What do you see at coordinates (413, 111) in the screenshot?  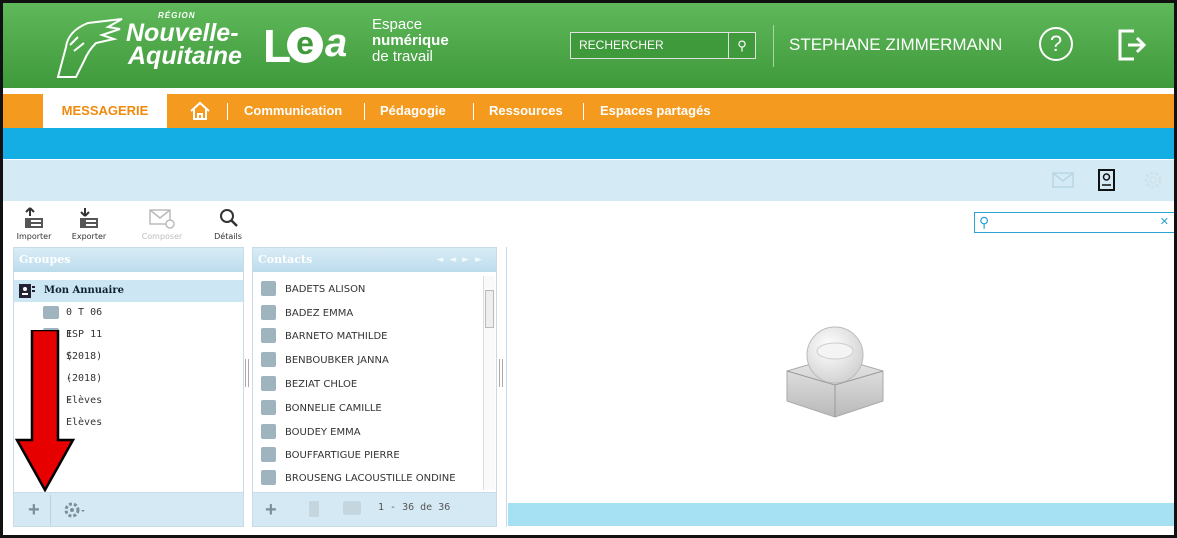 I see `nav-item-pedagogie: Pédagogie` at bounding box center [413, 111].